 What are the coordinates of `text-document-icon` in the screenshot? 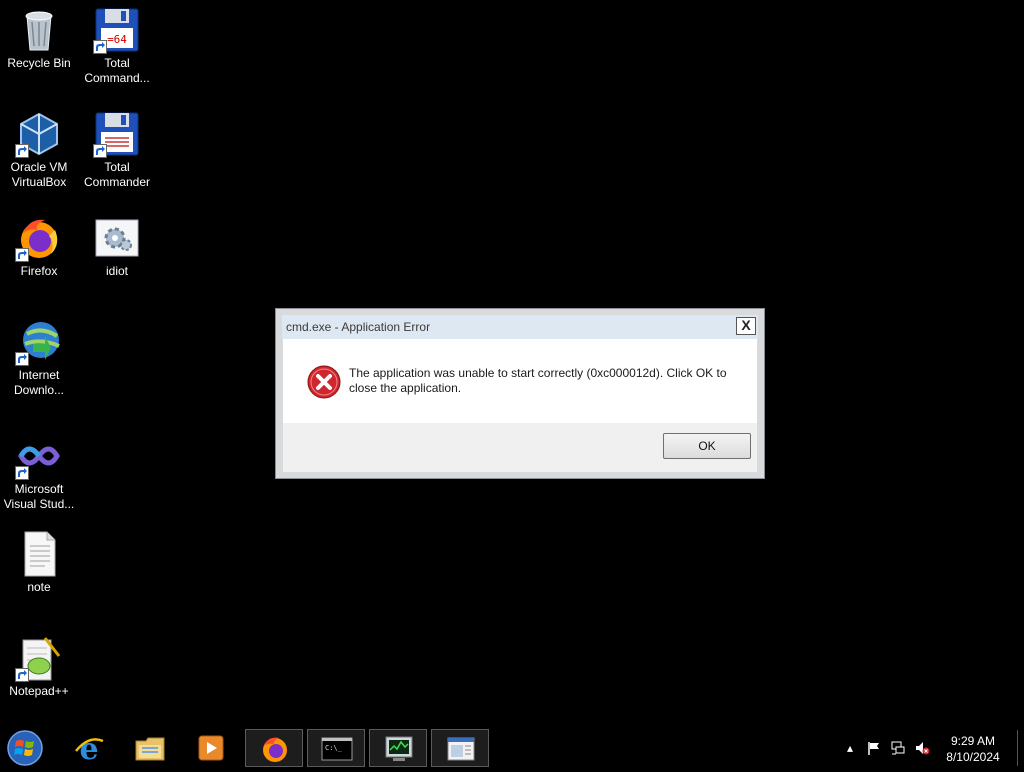 It's located at (39, 554).